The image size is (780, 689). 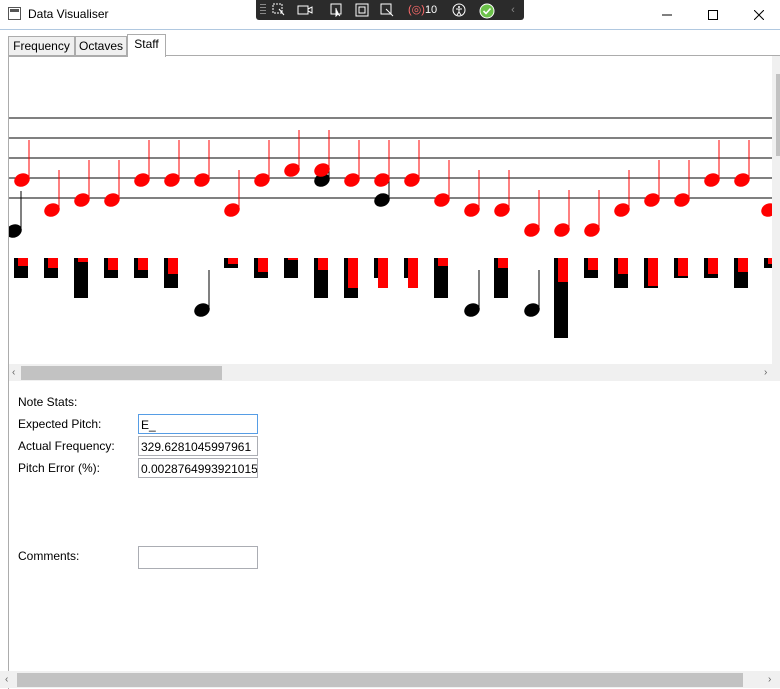 I want to click on actual-frequency-field: 329.6281045997961, so click(x=198, y=446).